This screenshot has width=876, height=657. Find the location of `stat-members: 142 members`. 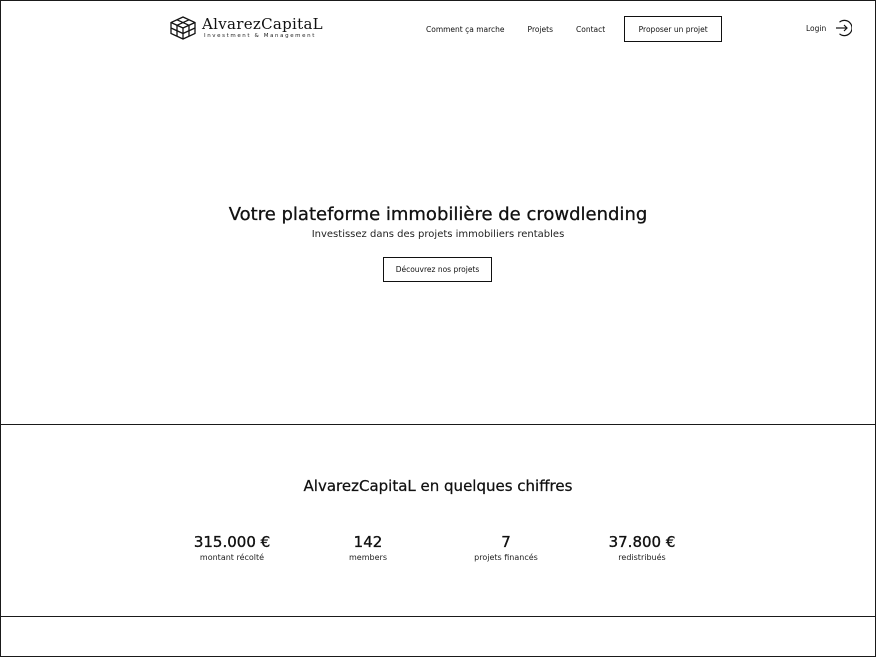

stat-members: 142 members is located at coordinates (368, 547).